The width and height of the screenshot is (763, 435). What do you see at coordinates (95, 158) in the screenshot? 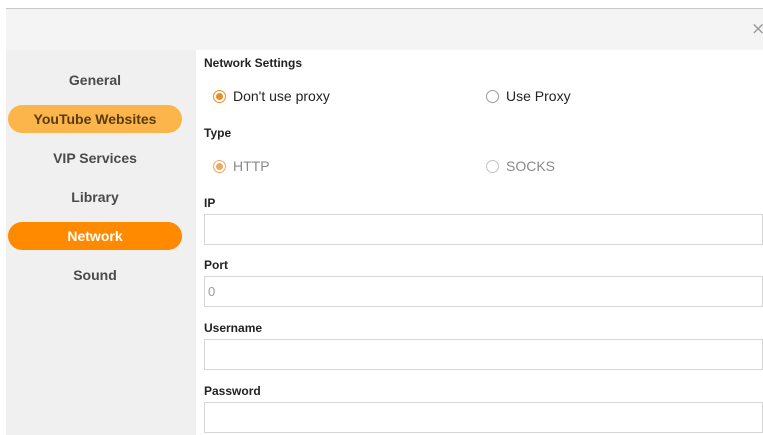
I see `sidebar-item-vip-services: VIP Services` at bounding box center [95, 158].